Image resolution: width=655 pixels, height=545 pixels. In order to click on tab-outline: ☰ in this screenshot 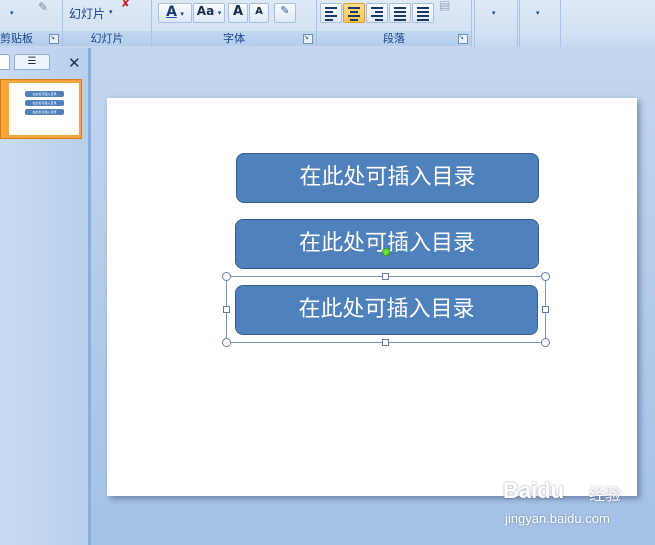, I will do `click(32, 62)`.